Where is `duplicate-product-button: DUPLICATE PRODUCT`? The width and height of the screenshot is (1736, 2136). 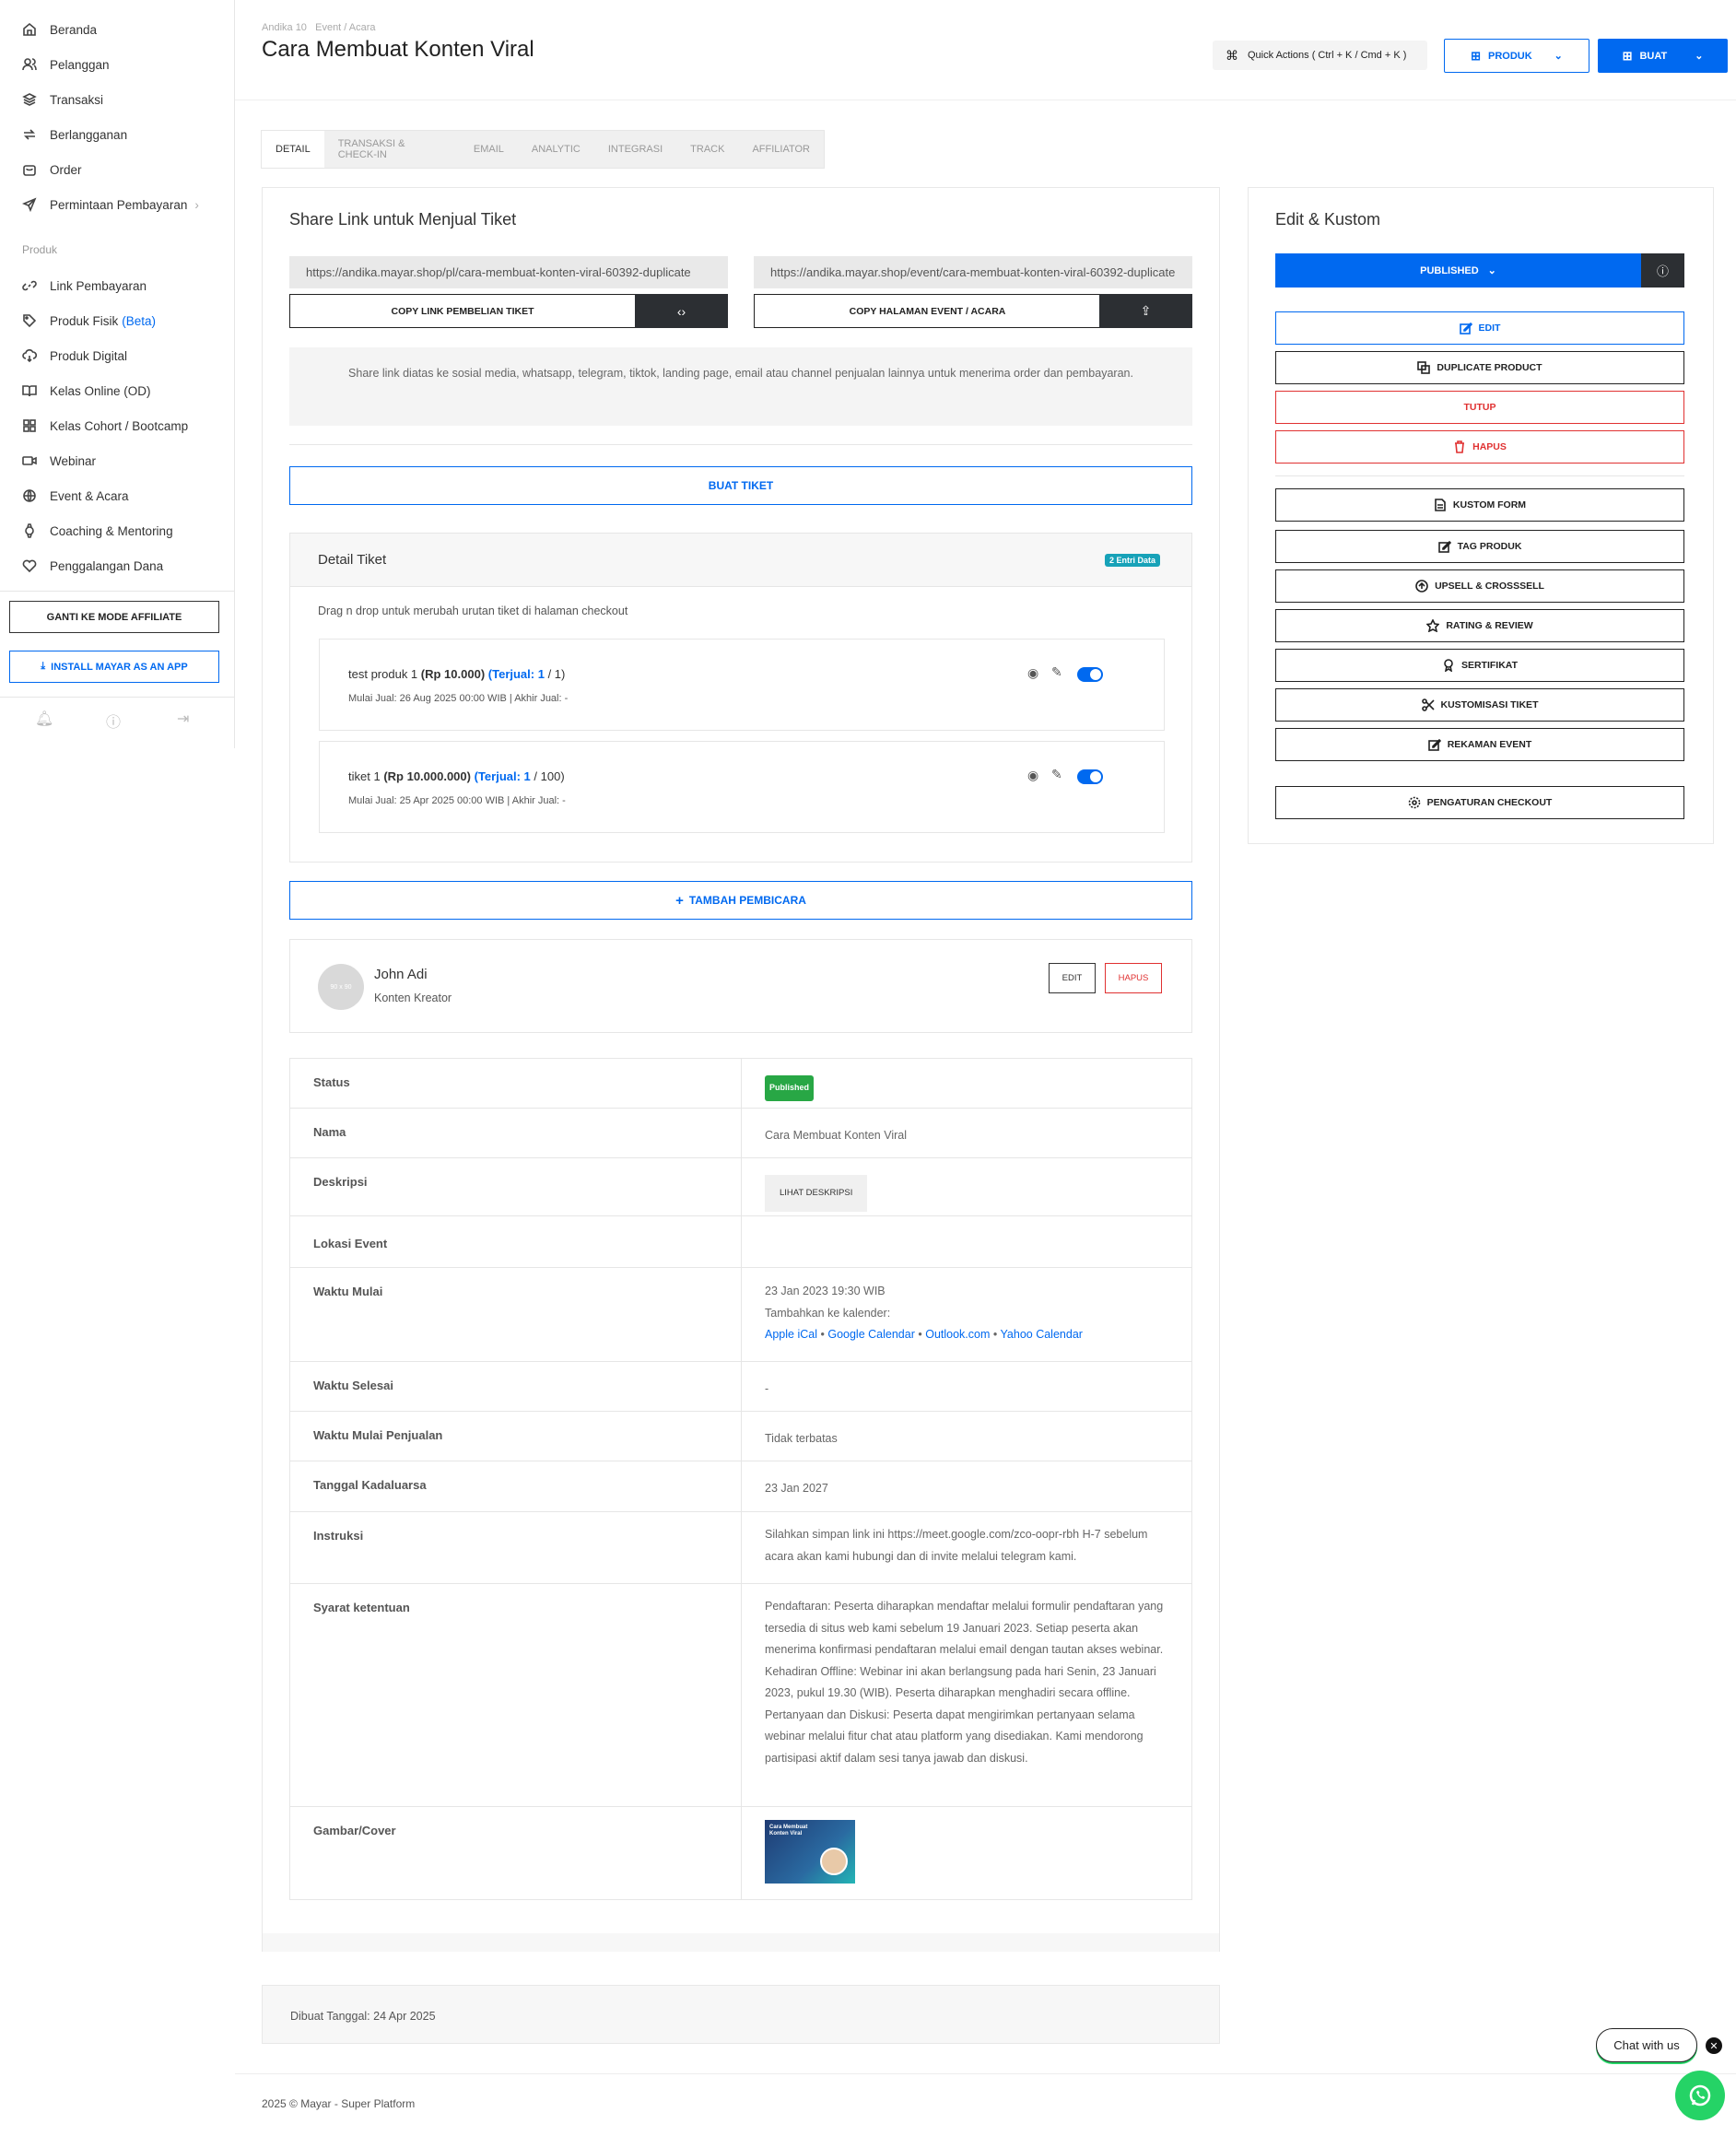
duplicate-product-button: DUPLICATE PRODUCT is located at coordinates (1479, 368).